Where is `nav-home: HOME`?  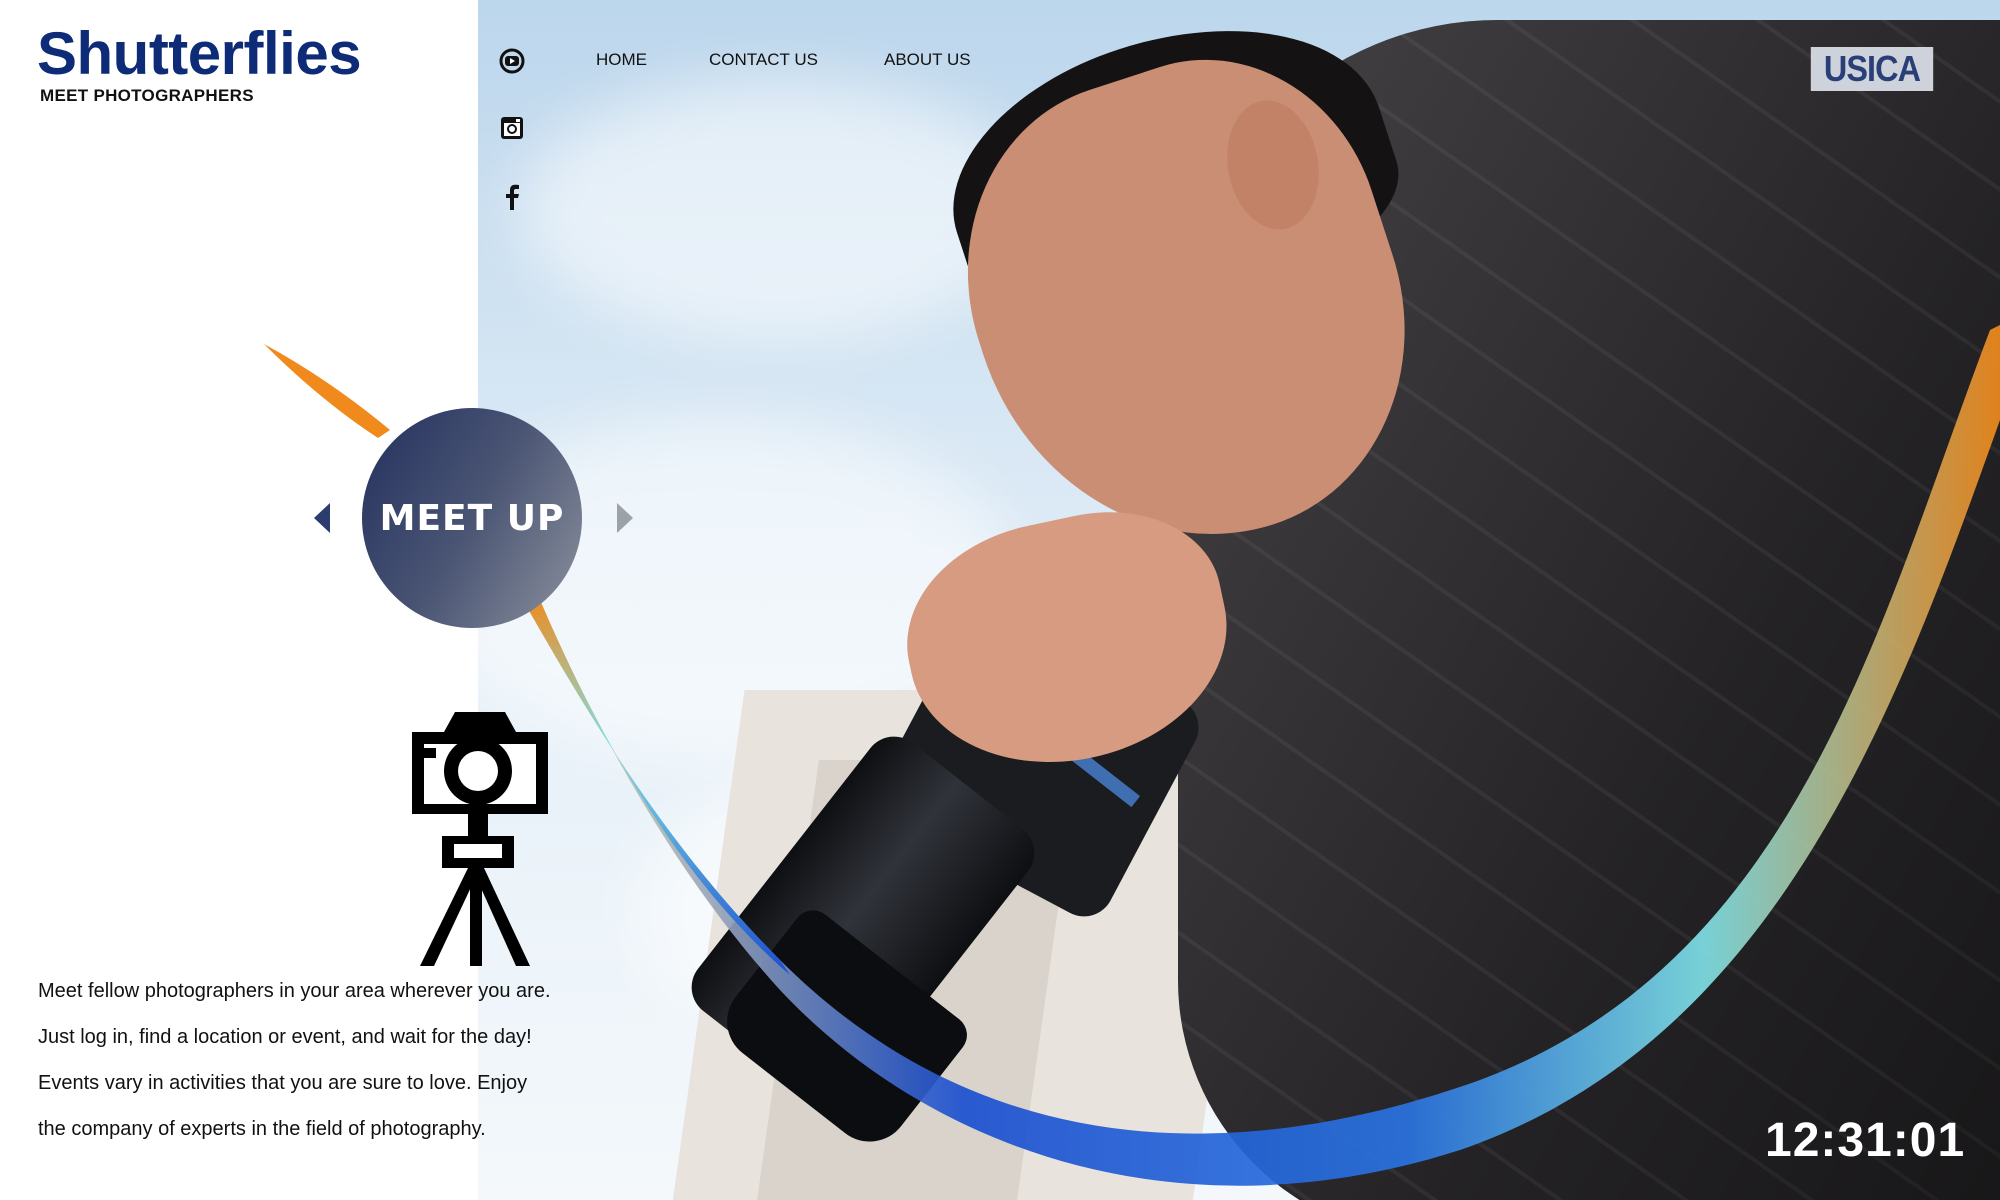
nav-home: HOME is located at coordinates (621, 60).